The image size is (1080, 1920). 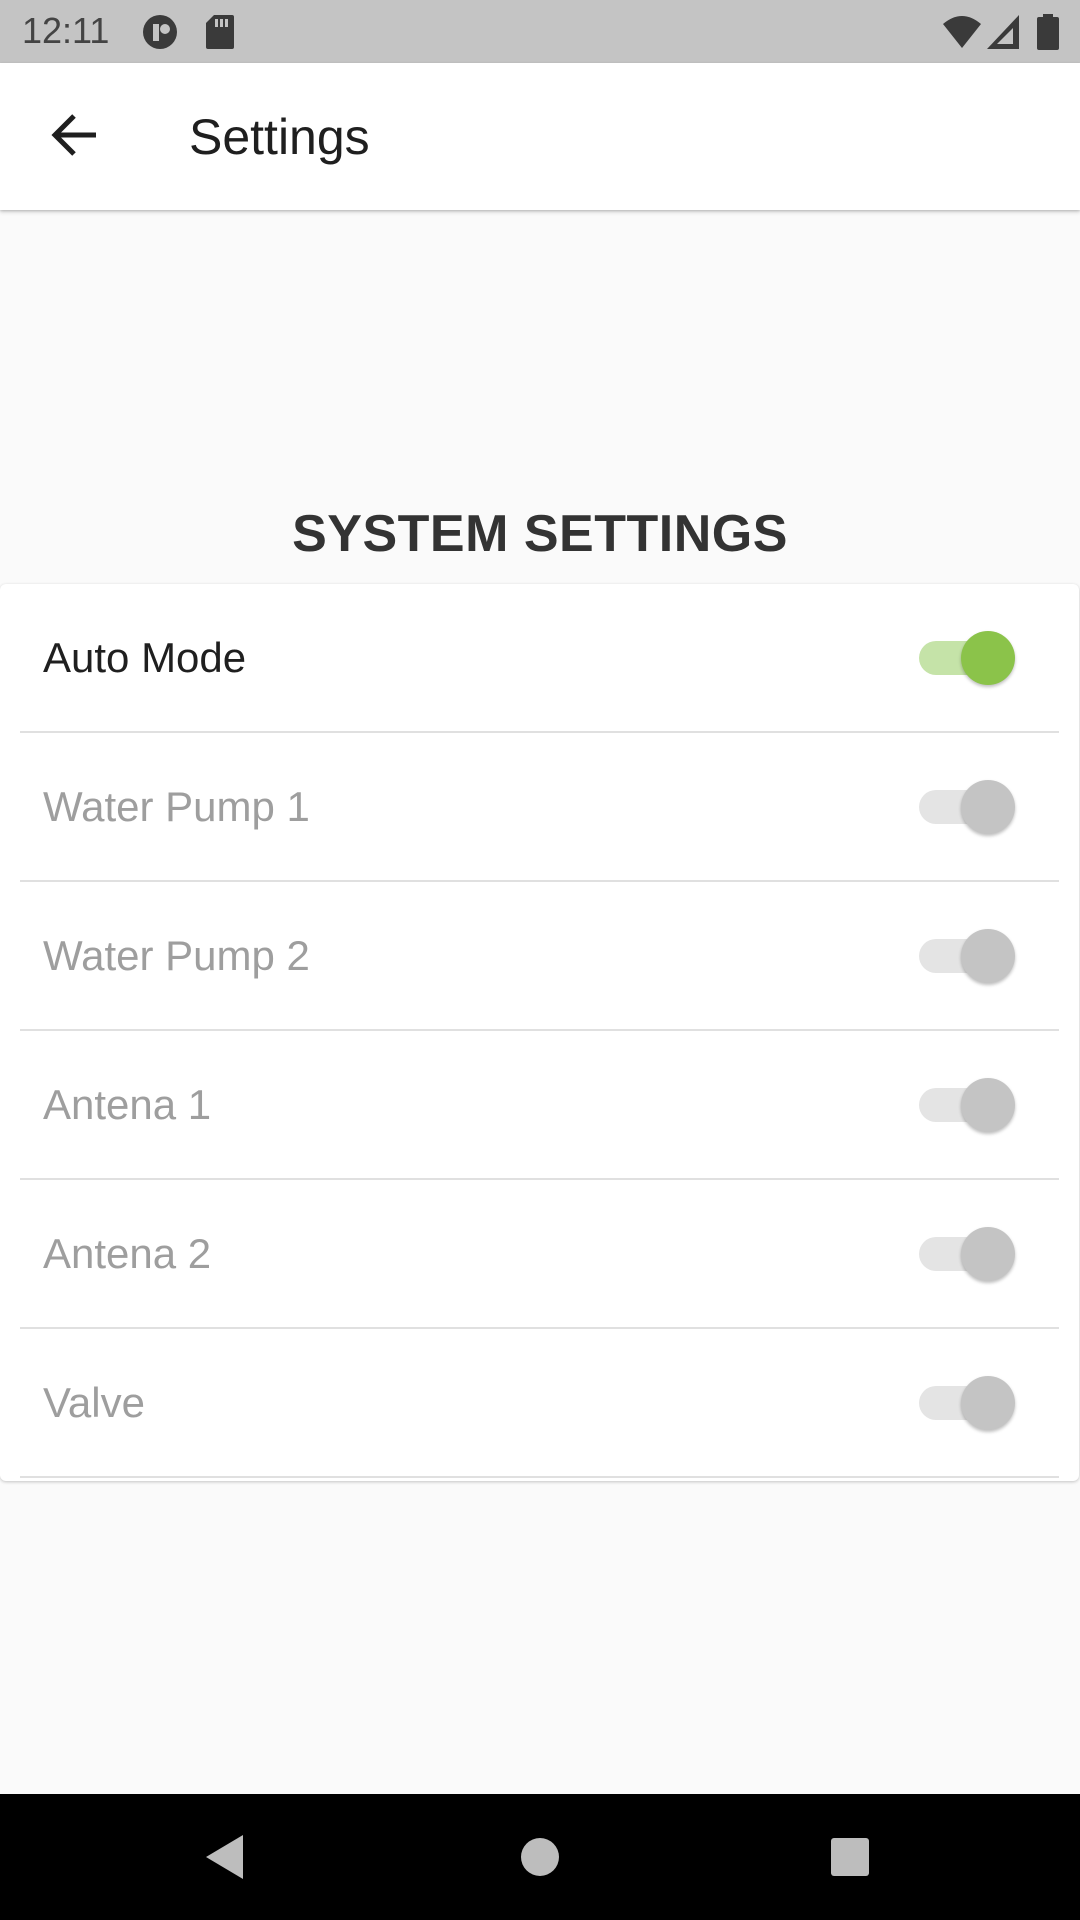 What do you see at coordinates (540, 136) in the screenshot?
I see `app-bar: Settings` at bounding box center [540, 136].